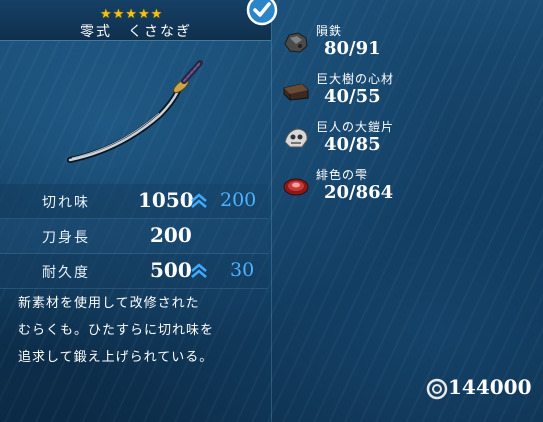 This screenshot has height=422, width=543. I want to click on stat-bonus: 200, so click(238, 200).